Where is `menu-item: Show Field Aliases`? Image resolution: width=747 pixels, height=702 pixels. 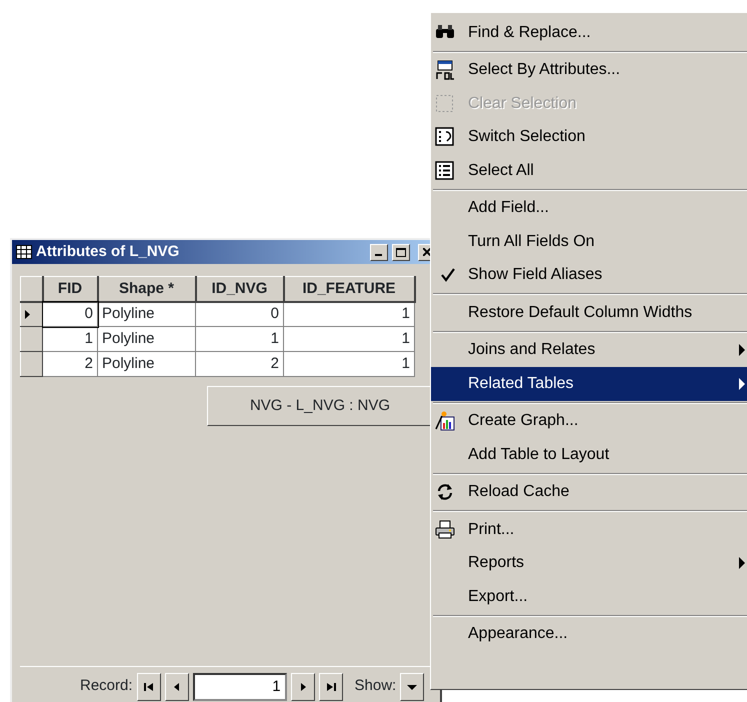
menu-item: Show Field Aliases is located at coordinates (589, 275).